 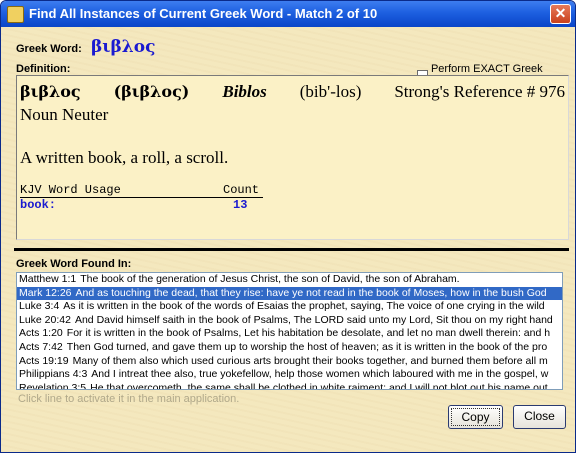 What do you see at coordinates (479, 91) in the screenshot?
I see `strongs-reference: Strong's Reference # 976` at bounding box center [479, 91].